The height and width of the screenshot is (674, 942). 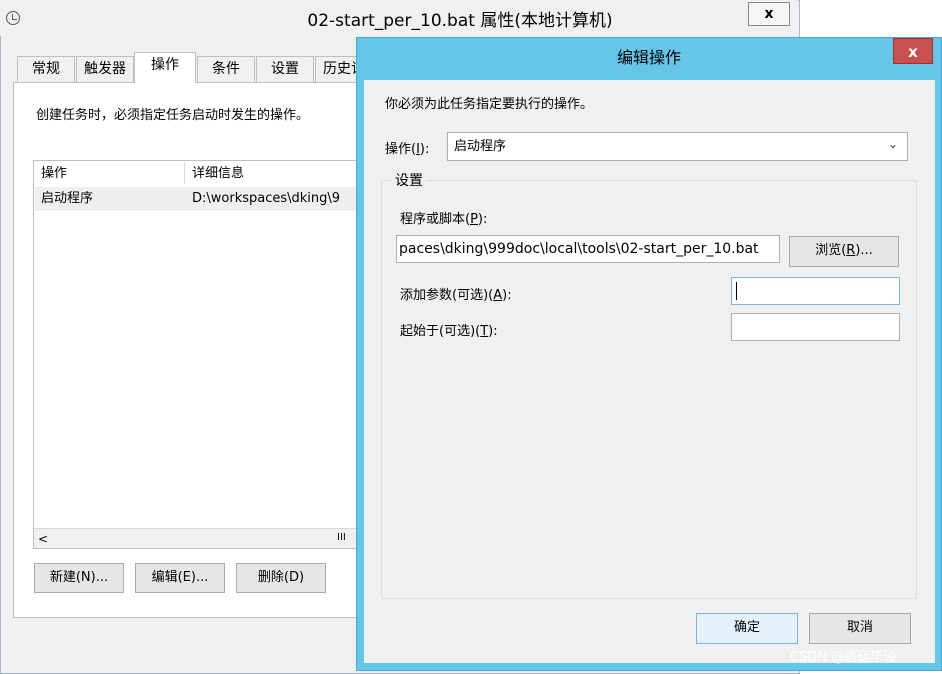 I want to click on action-label: 操作(I):, so click(x=407, y=149).